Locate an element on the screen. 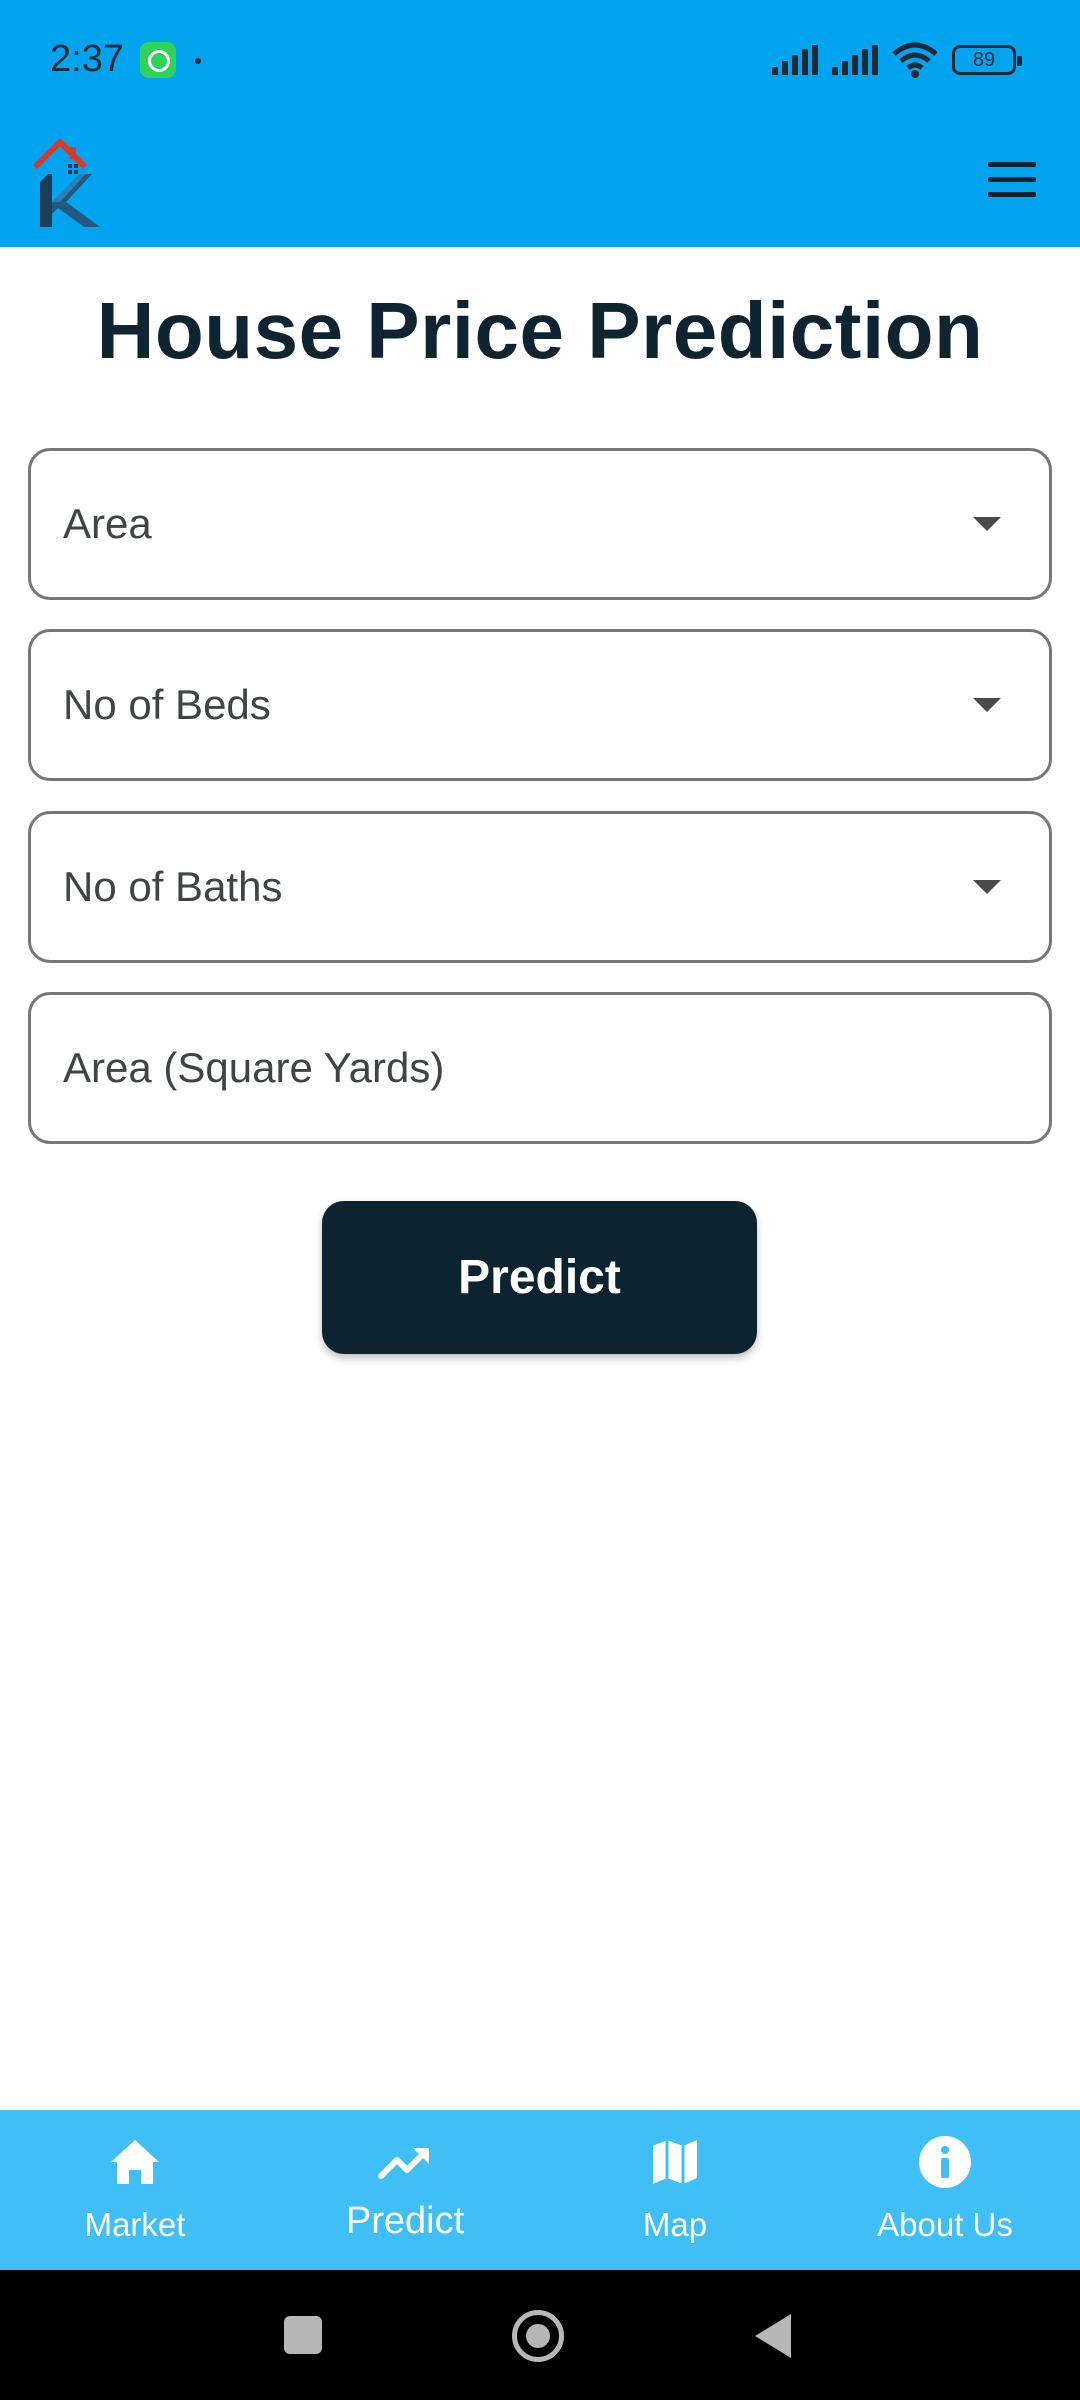 The height and width of the screenshot is (2400, 1080). home-circle-icon is located at coordinates (538, 2336).